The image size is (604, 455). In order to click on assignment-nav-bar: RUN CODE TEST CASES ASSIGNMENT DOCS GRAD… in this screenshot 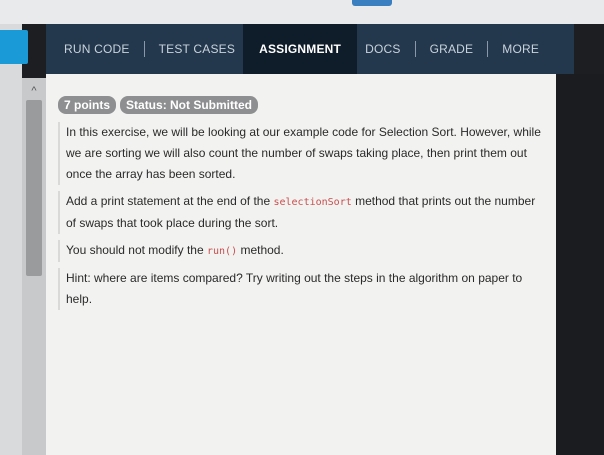, I will do `click(310, 49)`.